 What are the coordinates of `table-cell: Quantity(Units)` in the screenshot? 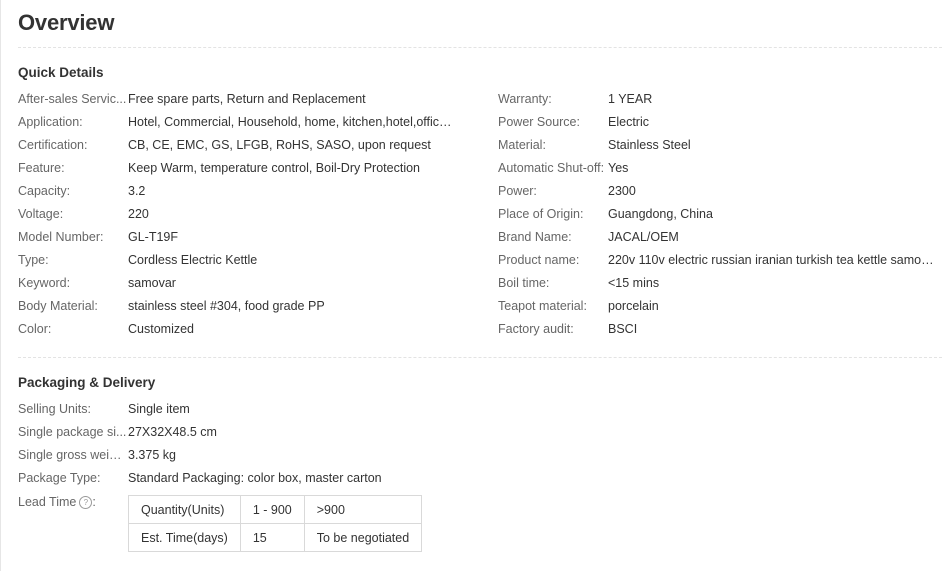 It's located at (184, 509).